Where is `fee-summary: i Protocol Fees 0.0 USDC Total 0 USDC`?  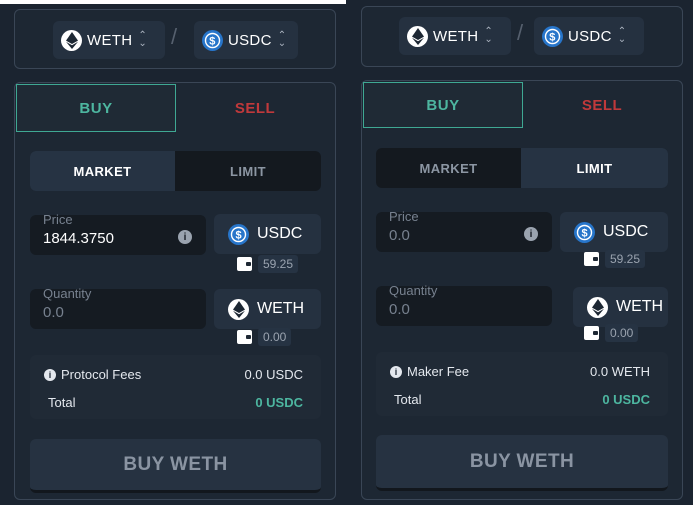 fee-summary: i Protocol Fees 0.0 USDC Total 0 USDC is located at coordinates (175, 387).